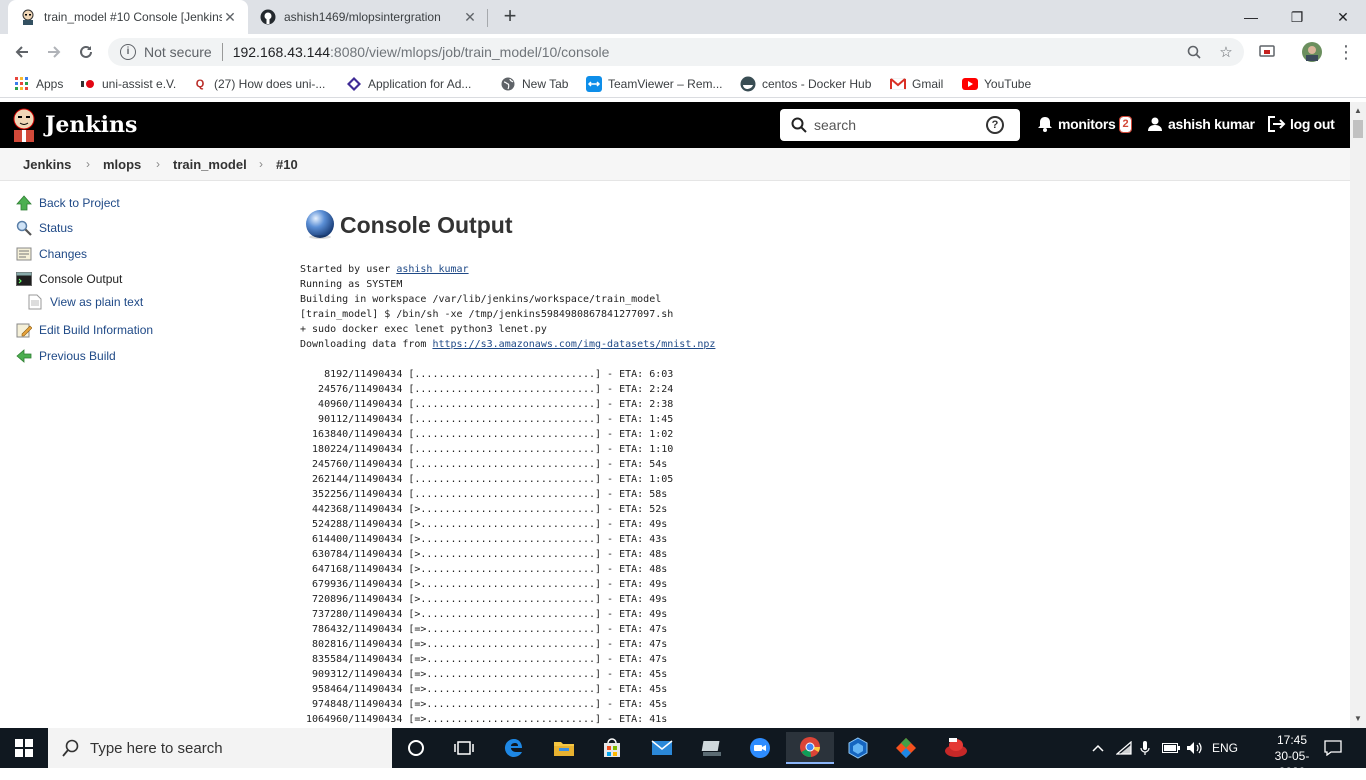 The width and height of the screenshot is (1366, 780). I want to click on network-drive-icon, so click(712, 748).